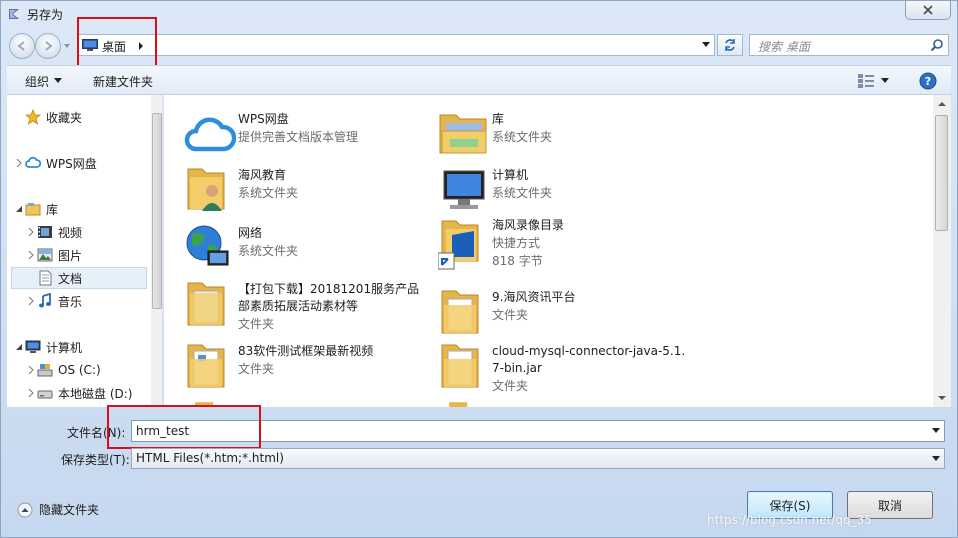 This screenshot has width=958, height=538. What do you see at coordinates (942, 251) in the screenshot?
I see `file-list-scrollbar` at bounding box center [942, 251].